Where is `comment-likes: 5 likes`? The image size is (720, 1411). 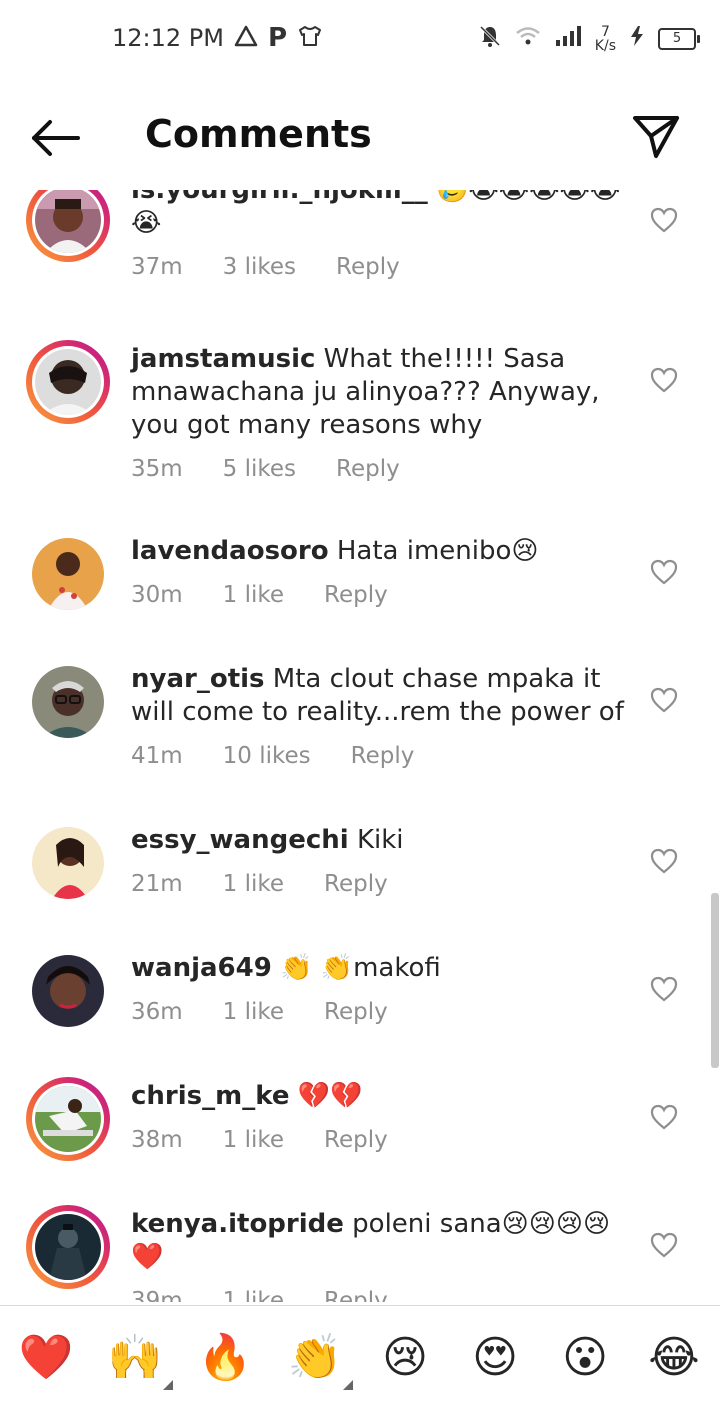 comment-likes: 5 likes is located at coordinates (259, 469).